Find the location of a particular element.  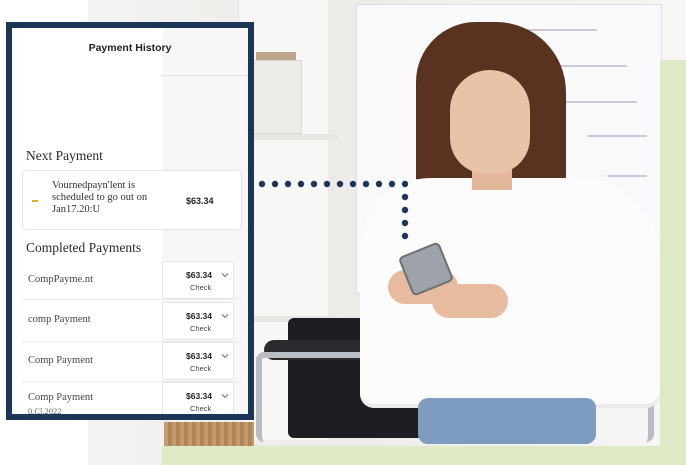

page-title: Payment History is located at coordinates (130, 48).